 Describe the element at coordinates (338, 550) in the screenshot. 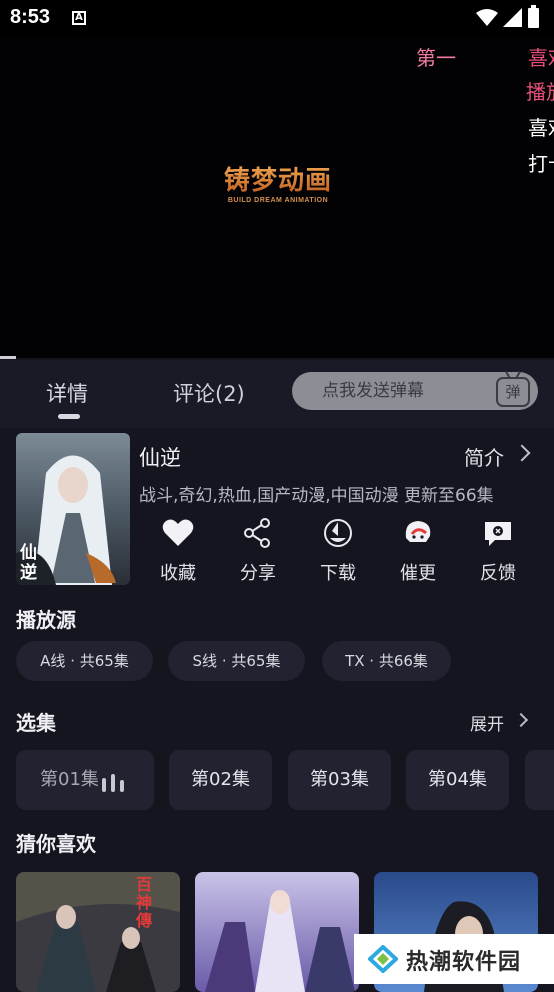

I see `download-button: 下载` at that location.